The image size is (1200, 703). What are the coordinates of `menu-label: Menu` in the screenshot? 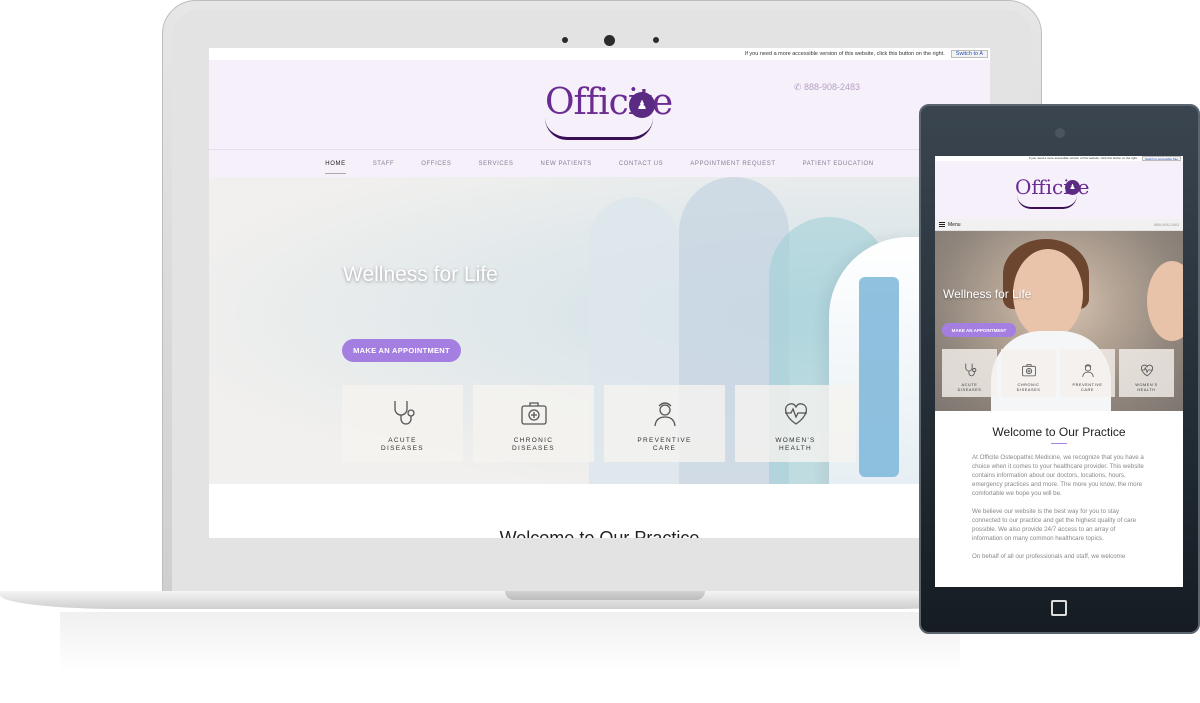 It's located at (954, 224).